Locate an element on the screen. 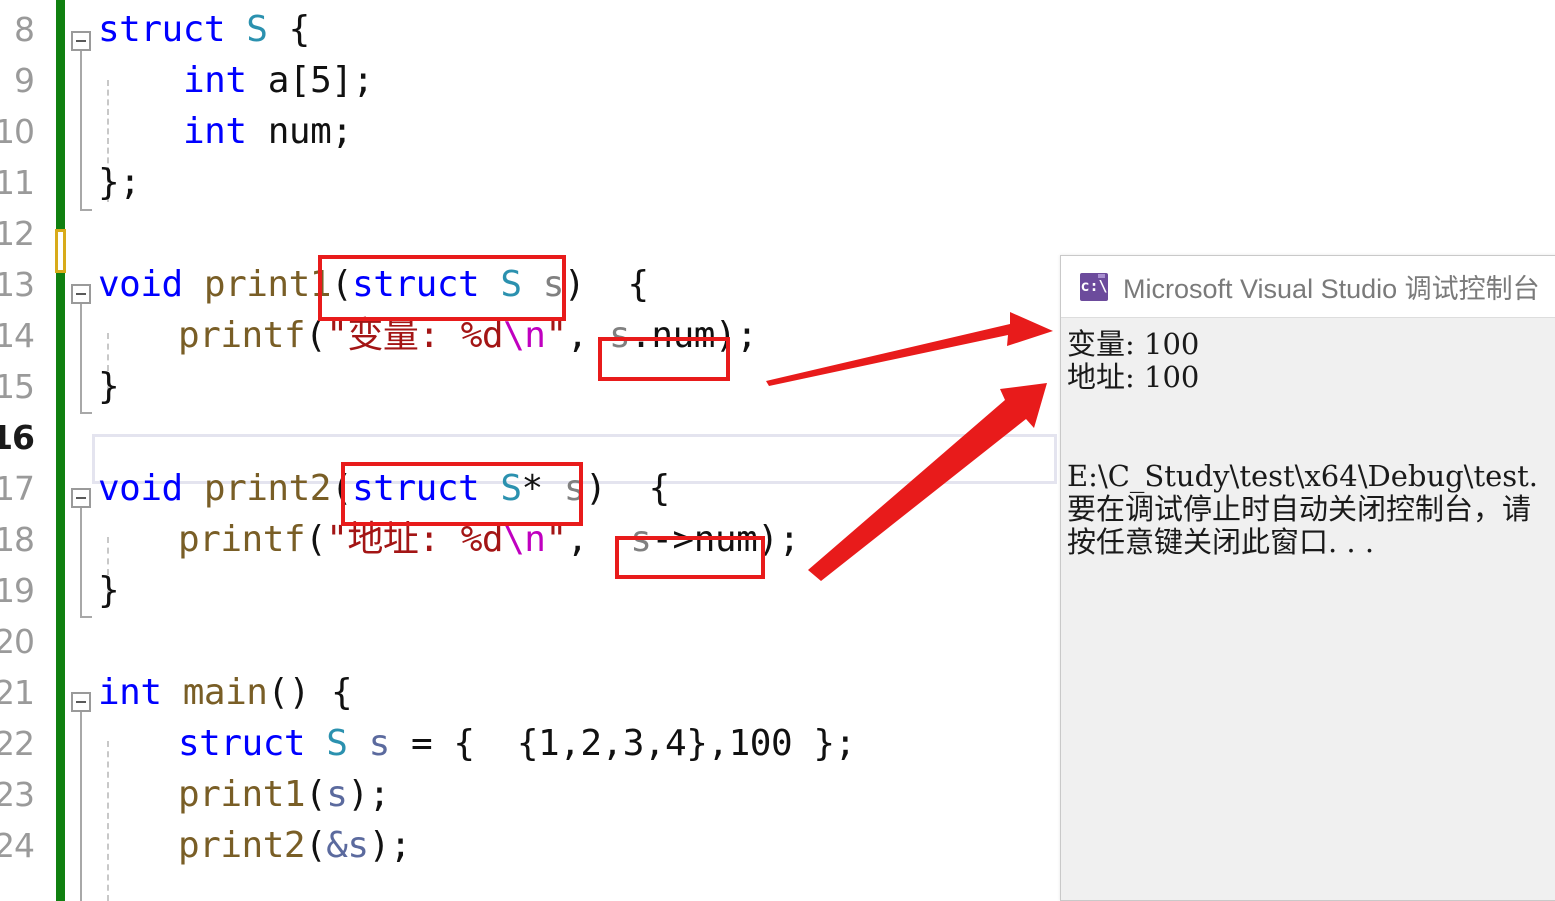  token-close-struct: }; is located at coordinates (119, 182).